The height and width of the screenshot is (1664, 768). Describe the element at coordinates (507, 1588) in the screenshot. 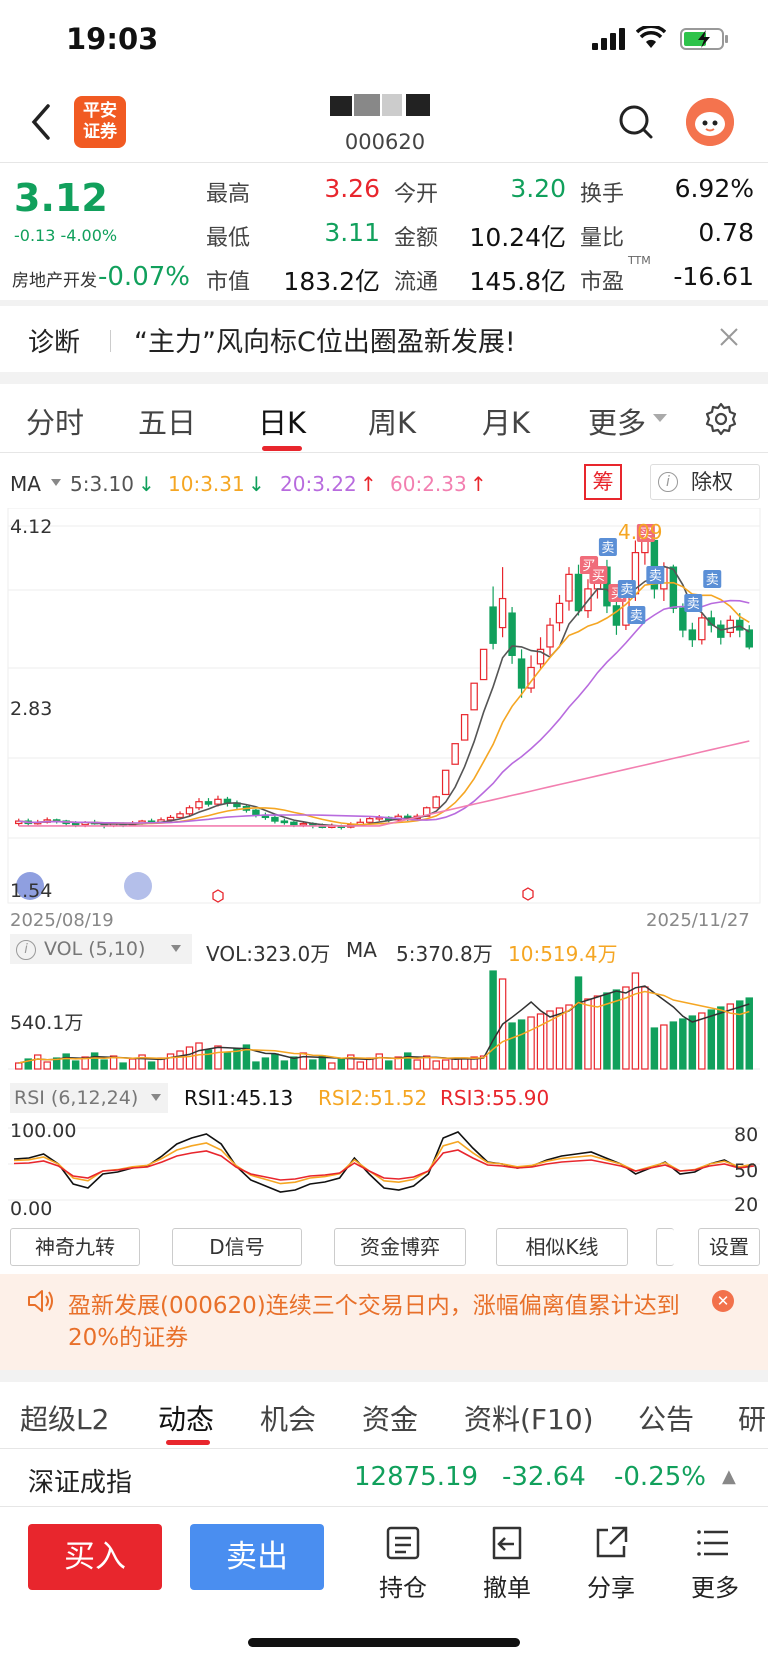

I see `cancel-order-label: 撤单` at that location.